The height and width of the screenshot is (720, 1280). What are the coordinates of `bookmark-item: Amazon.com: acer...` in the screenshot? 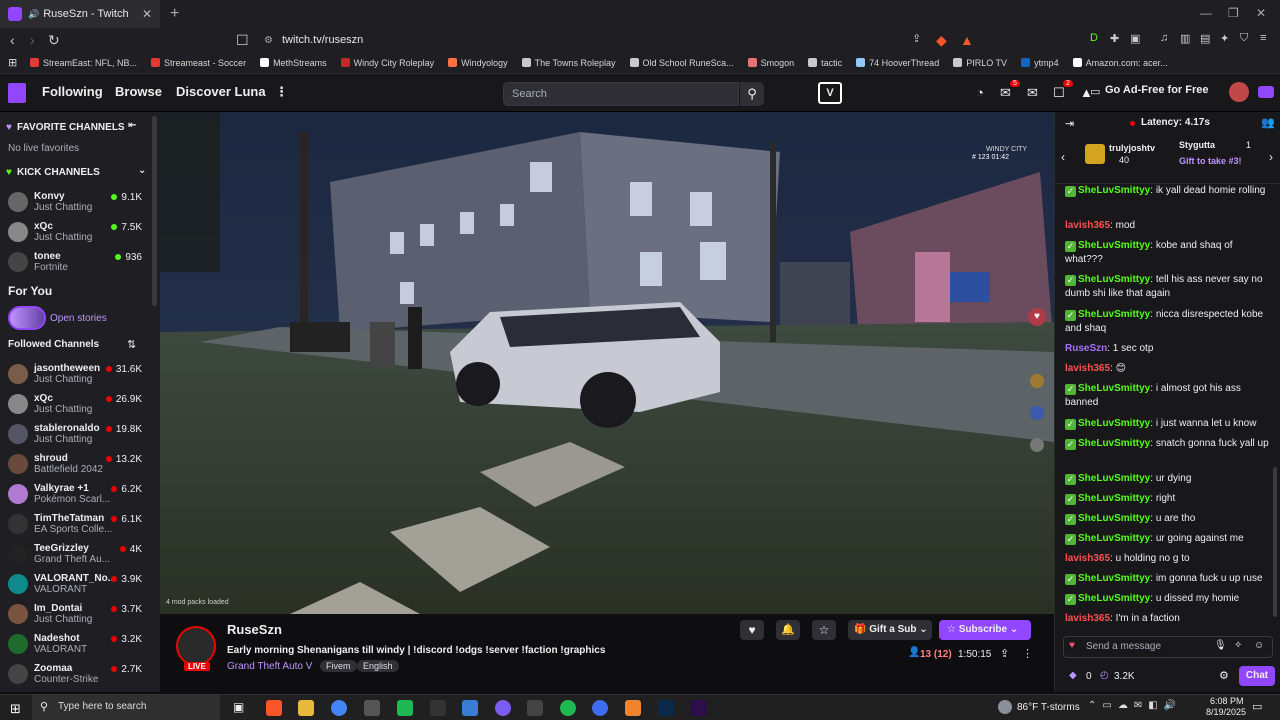 It's located at (1120, 63).